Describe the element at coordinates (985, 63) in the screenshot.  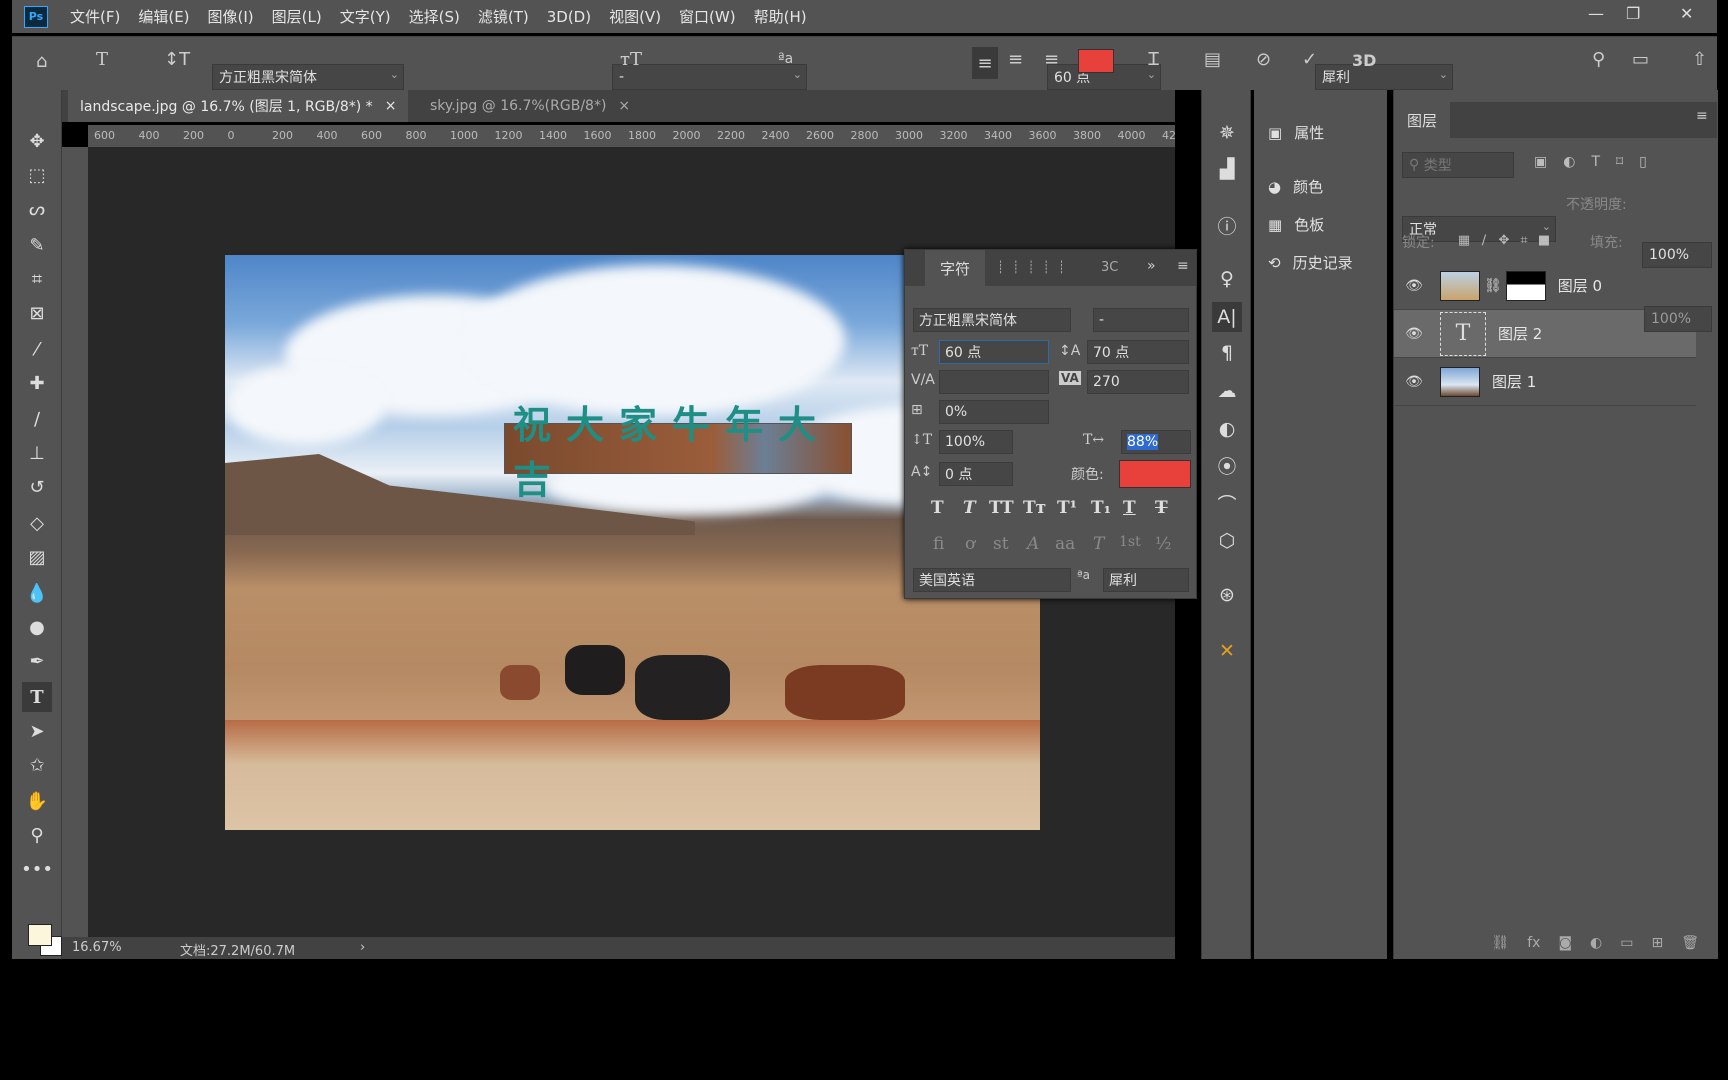
I see `align-left-icon: ≡` at that location.